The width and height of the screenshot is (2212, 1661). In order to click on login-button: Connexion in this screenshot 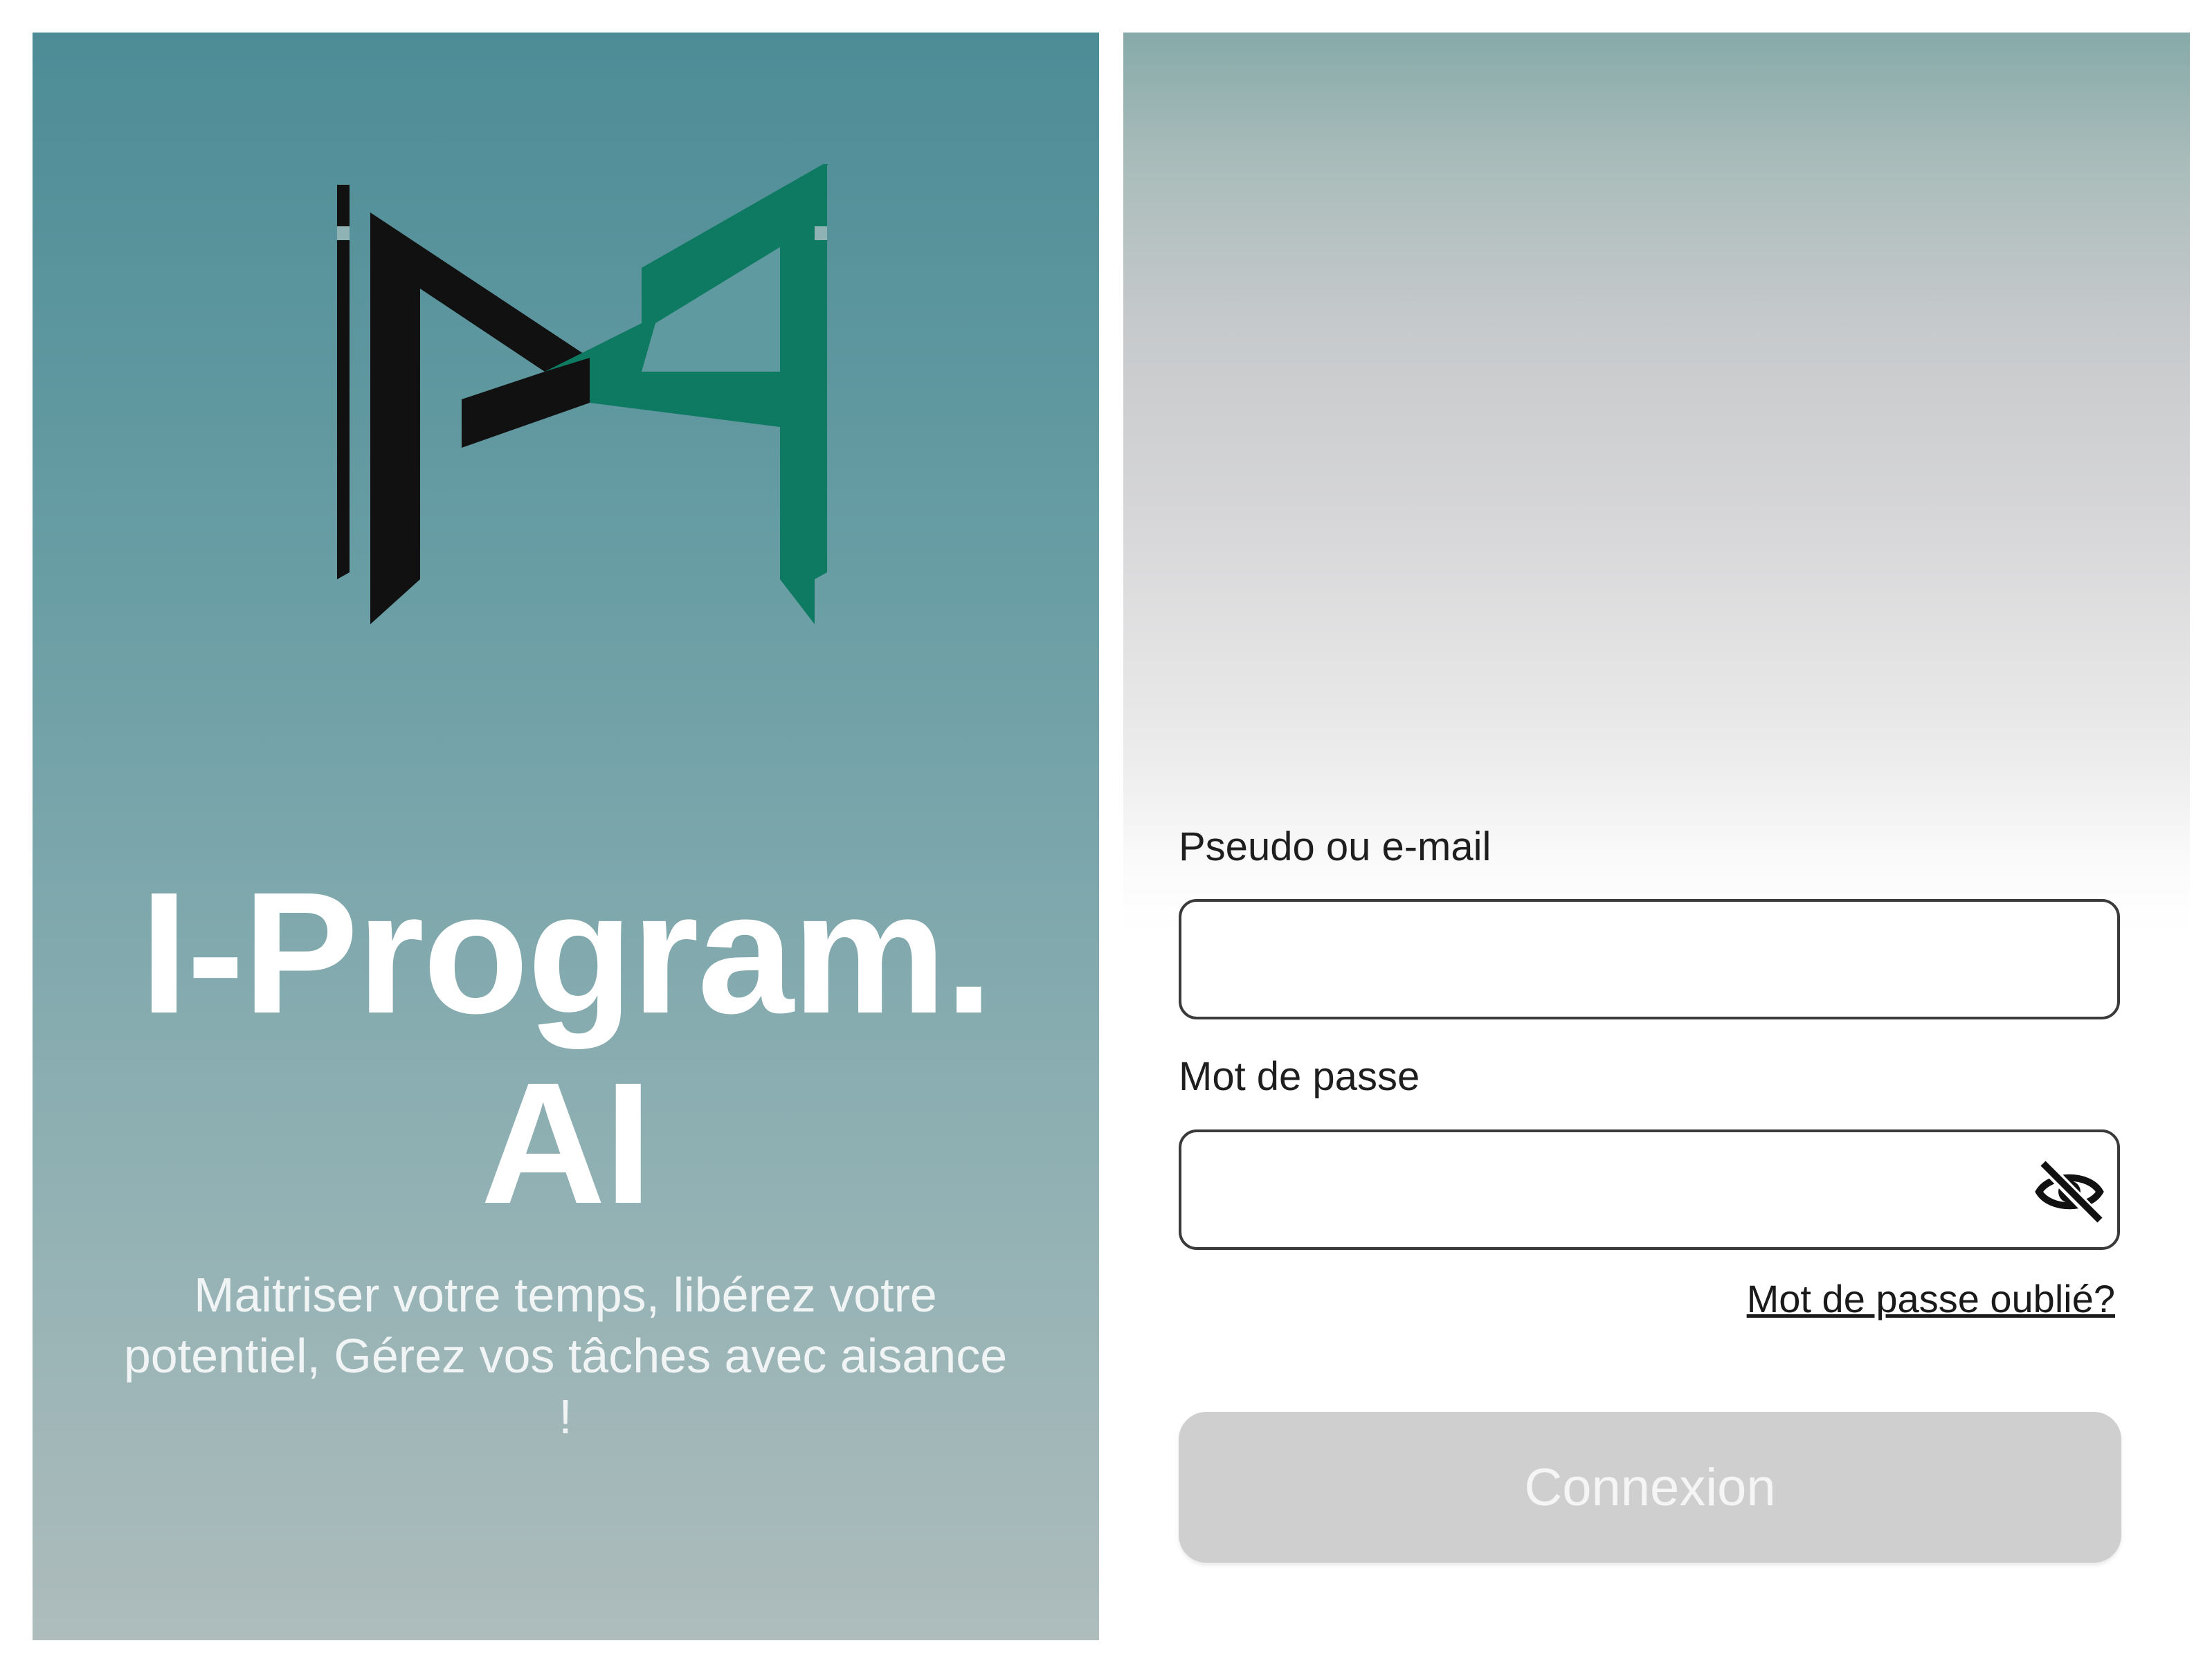, I will do `click(1650, 1487)`.